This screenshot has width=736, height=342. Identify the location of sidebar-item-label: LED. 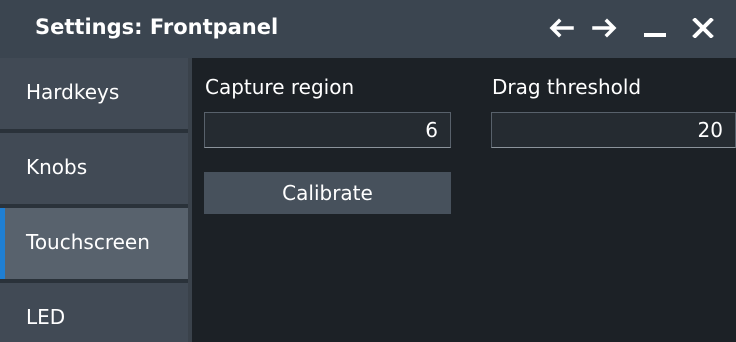
(46, 317).